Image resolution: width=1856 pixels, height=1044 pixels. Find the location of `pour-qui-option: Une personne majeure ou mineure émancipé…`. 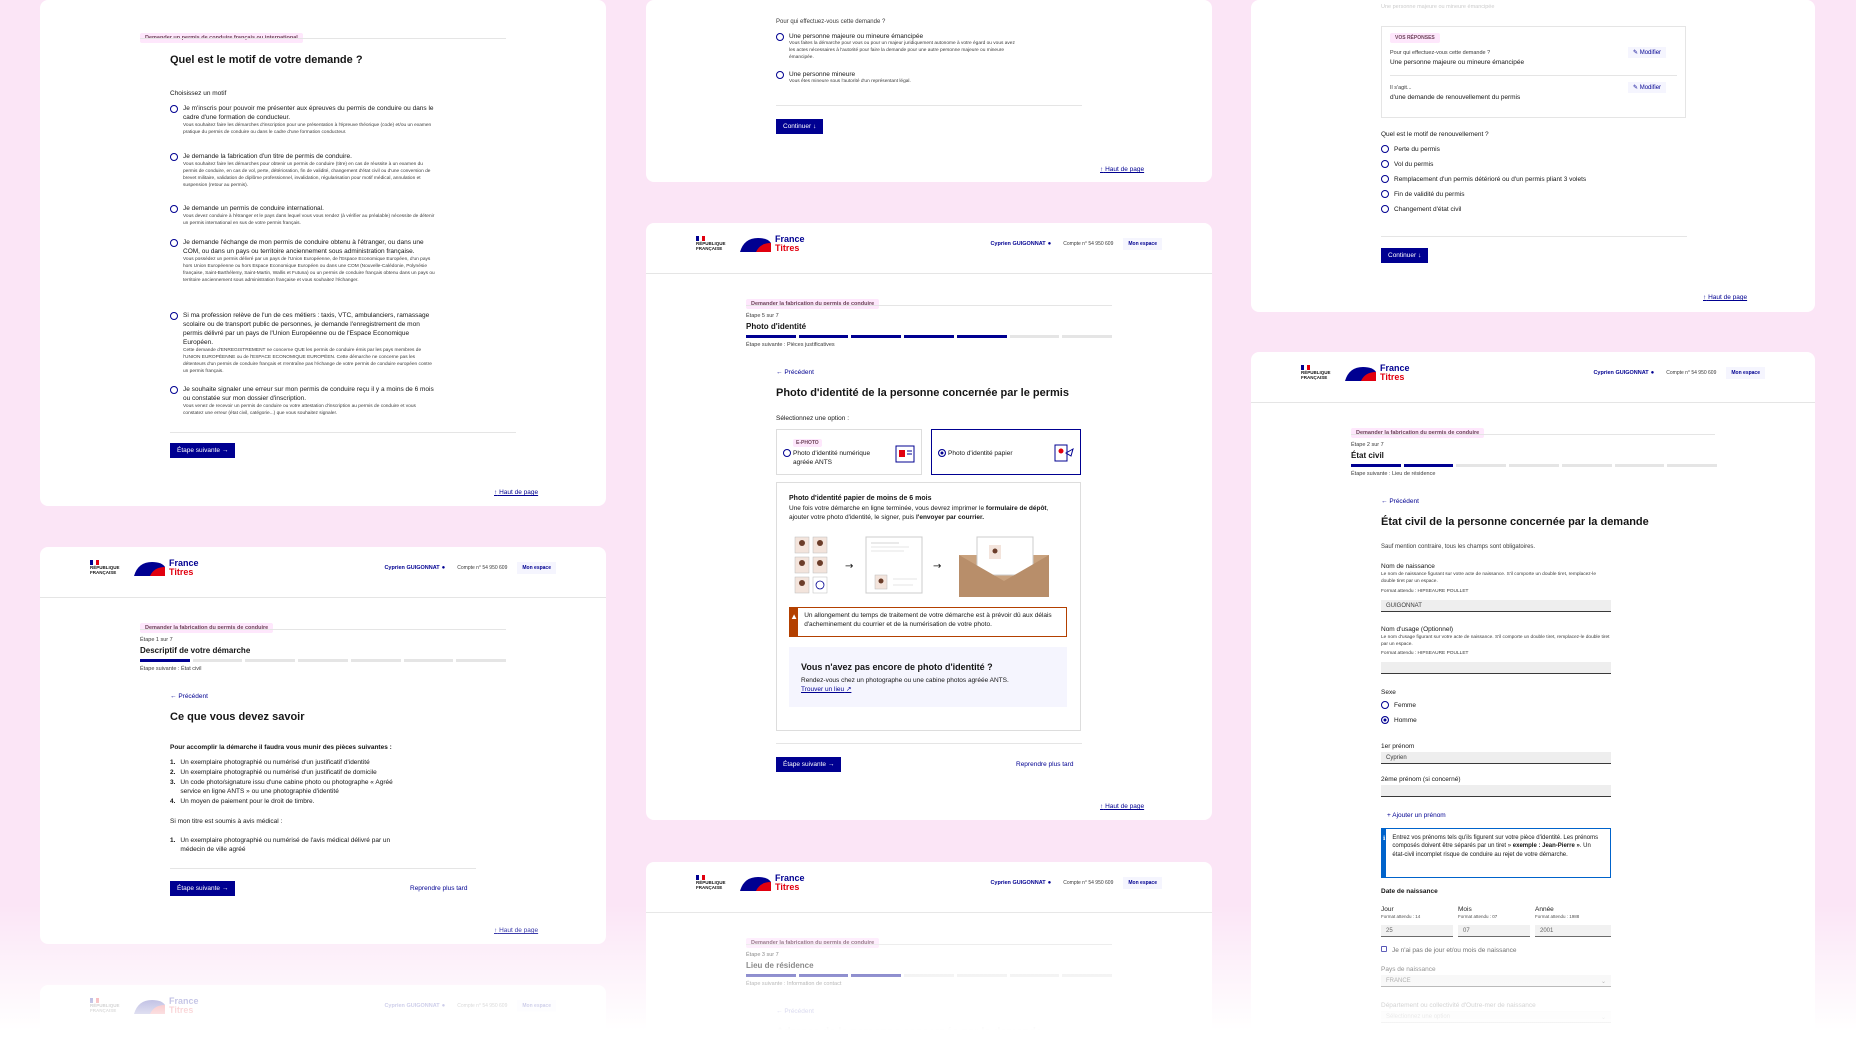

pour-qui-option: Une personne majeure ou mineure émancipé… is located at coordinates (896, 47).